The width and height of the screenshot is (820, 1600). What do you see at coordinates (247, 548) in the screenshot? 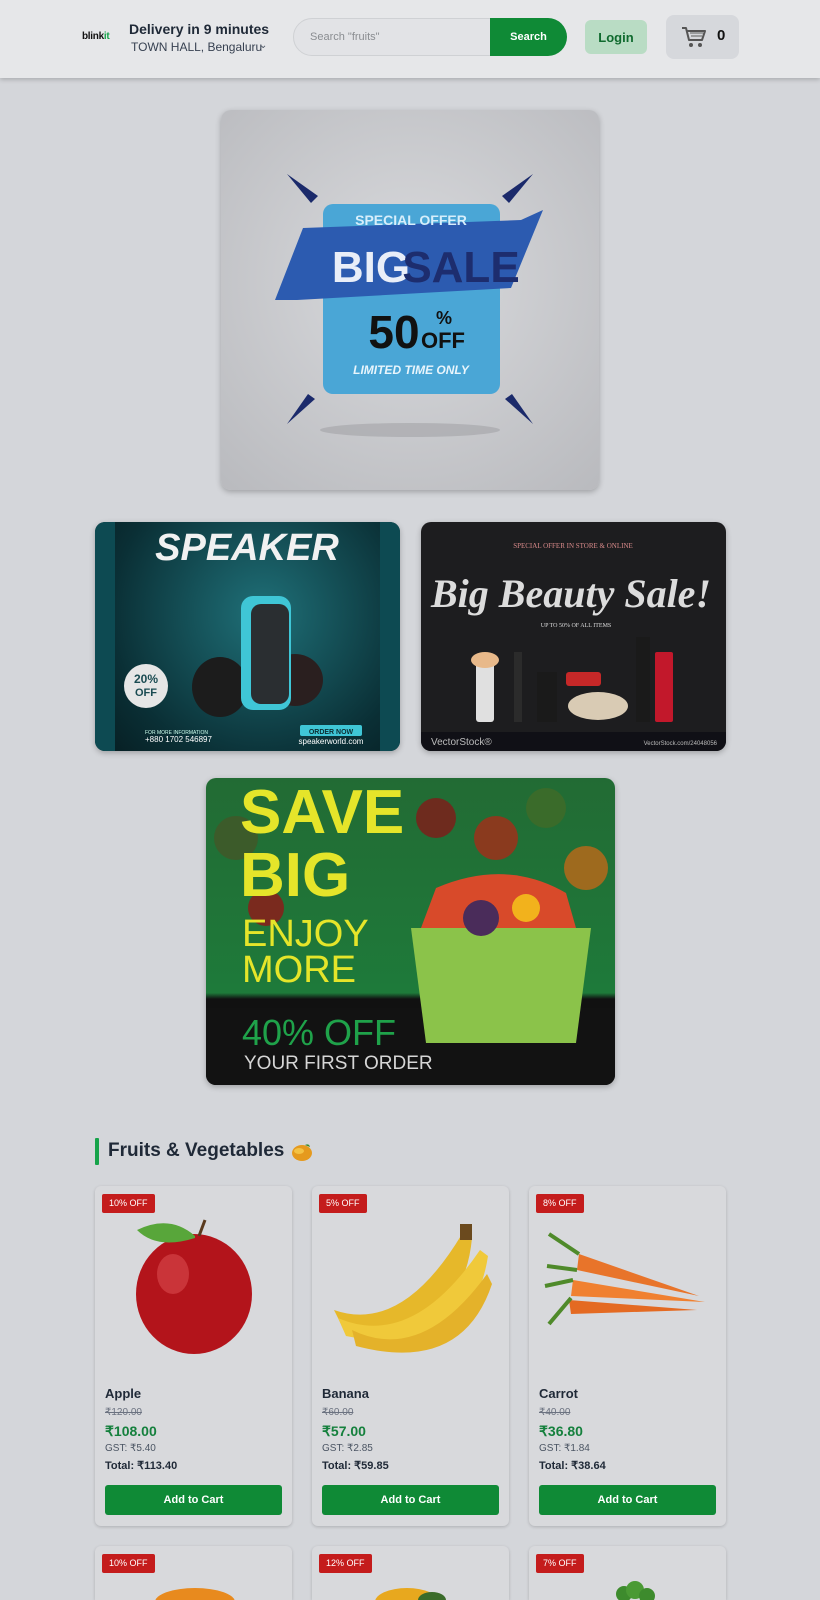
I see `speaker-title: SPEAKER` at bounding box center [247, 548].